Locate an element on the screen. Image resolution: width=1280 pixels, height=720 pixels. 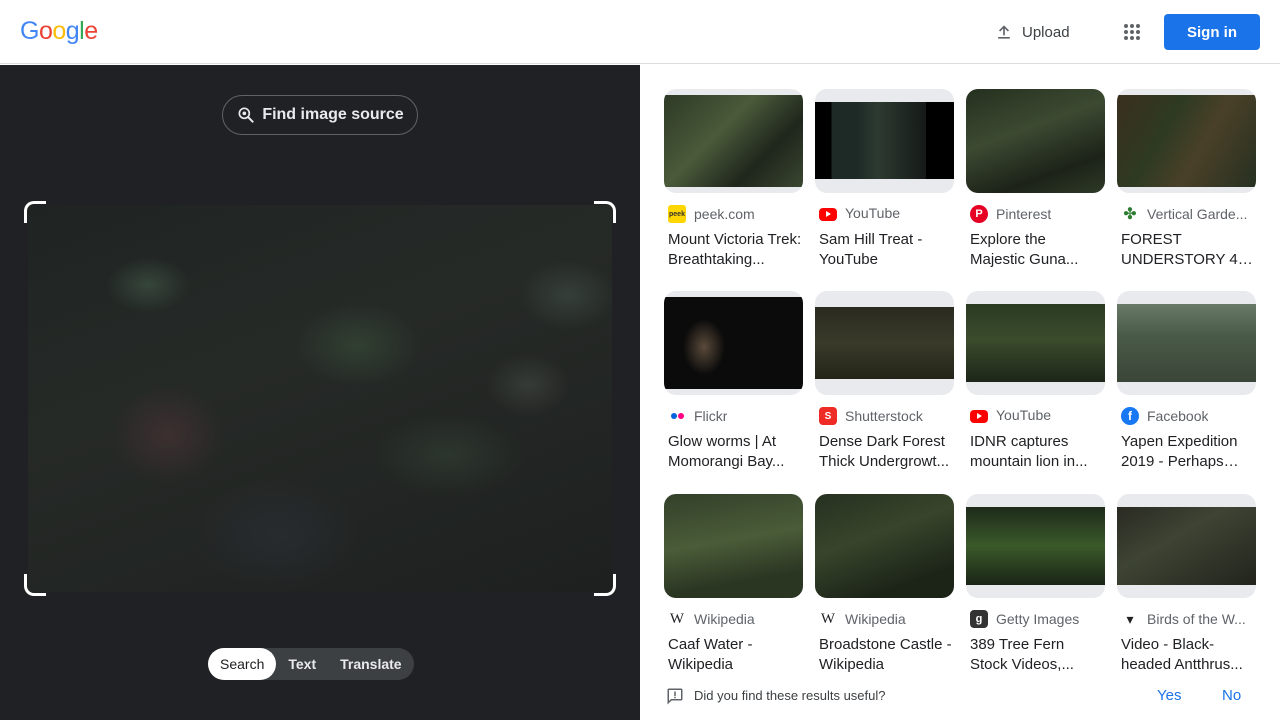
result-card: YouTube Sam Hill Treat - YouTube is located at coordinates (884, 178).